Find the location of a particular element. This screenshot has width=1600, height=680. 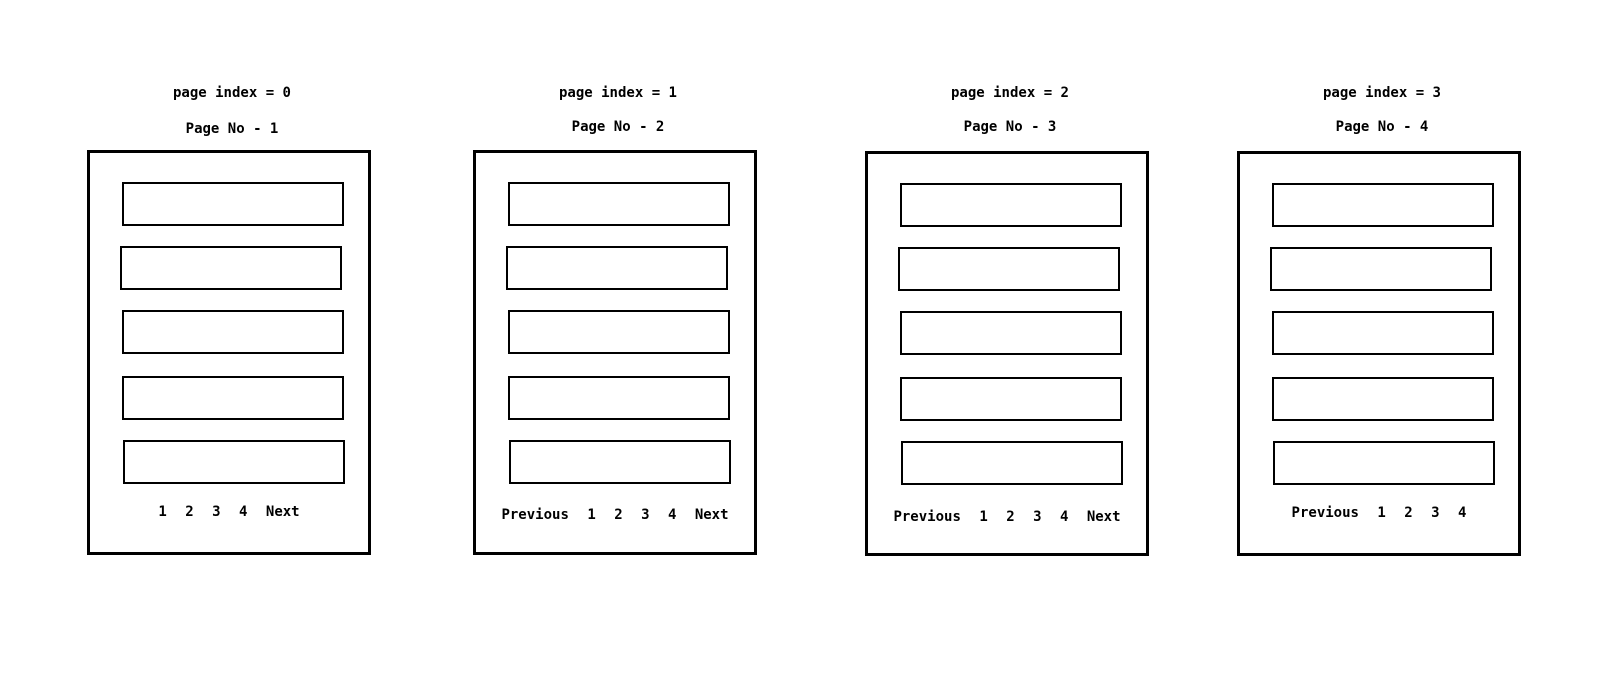

page-number-label: Page No - 4 is located at coordinates (1382, 127).